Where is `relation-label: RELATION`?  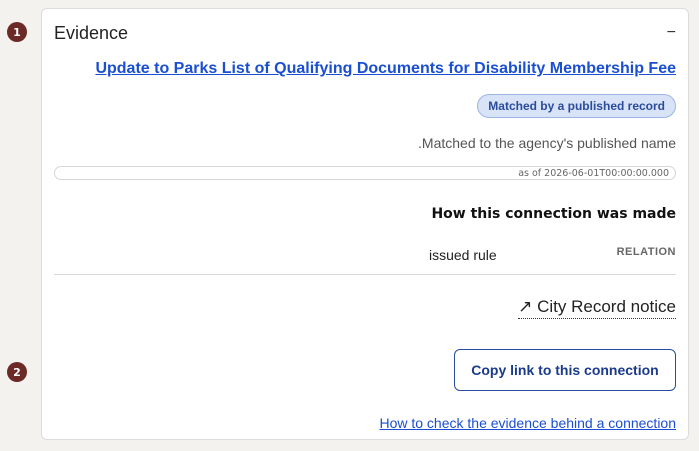
relation-label: RELATION is located at coordinates (646, 252).